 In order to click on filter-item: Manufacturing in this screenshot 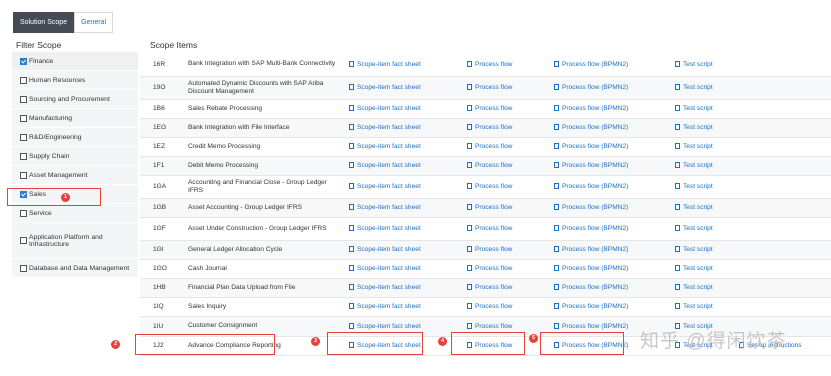, I will do `click(75, 118)`.